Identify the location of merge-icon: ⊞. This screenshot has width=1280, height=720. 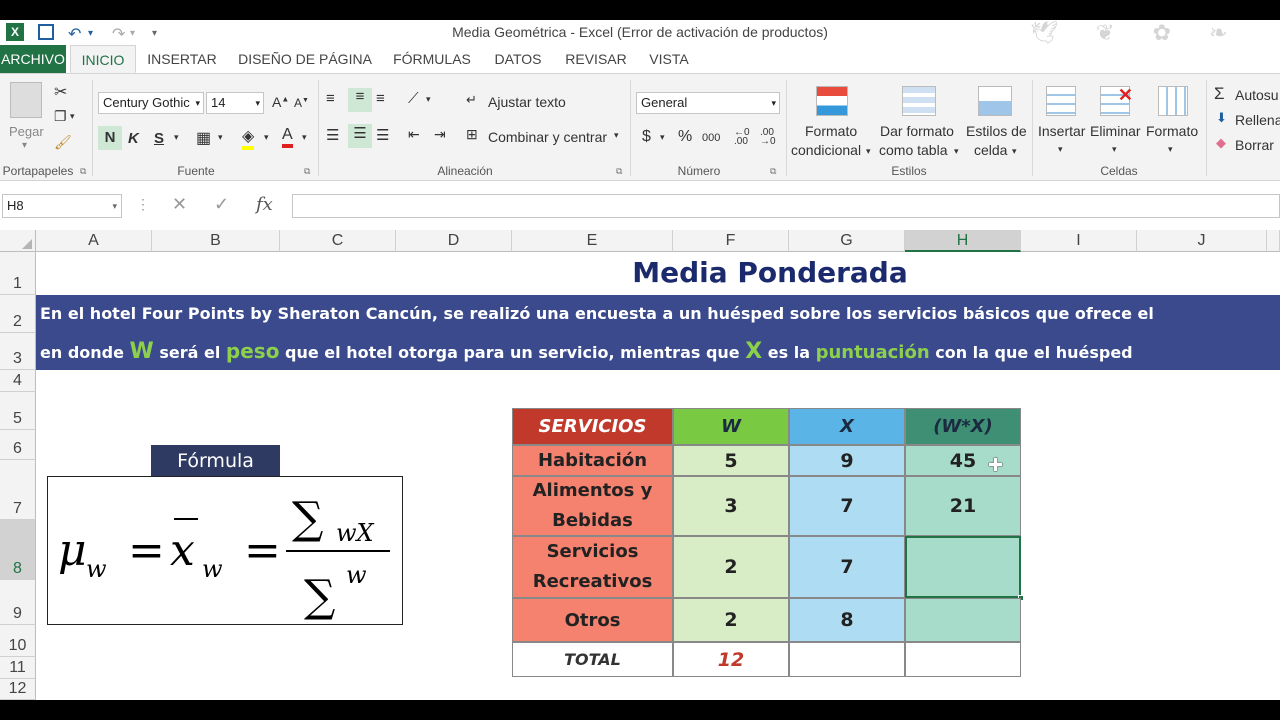
(472, 134).